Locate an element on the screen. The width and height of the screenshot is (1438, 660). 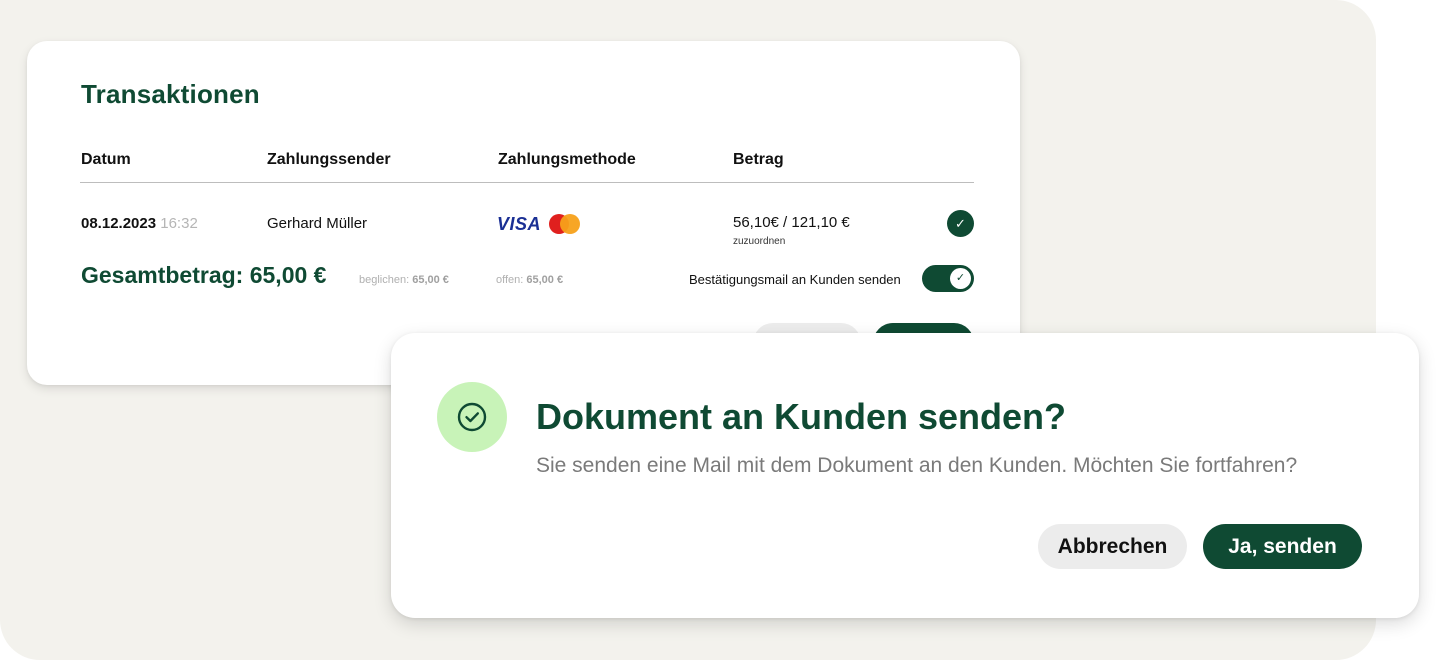
transaction-sender: Gerhard Müller is located at coordinates (317, 223).